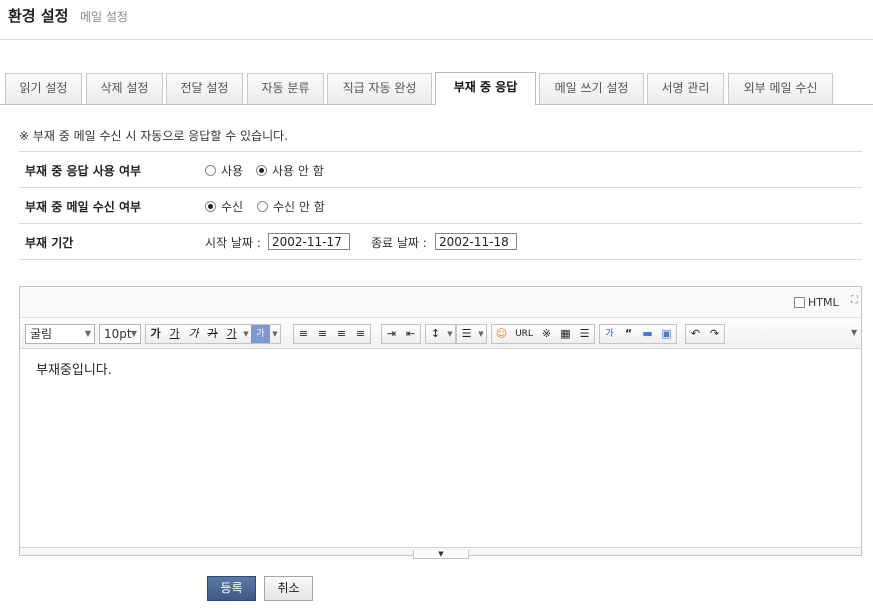 The width and height of the screenshot is (873, 616). I want to click on editor-top-bar: HTML ⛶, so click(440, 302).